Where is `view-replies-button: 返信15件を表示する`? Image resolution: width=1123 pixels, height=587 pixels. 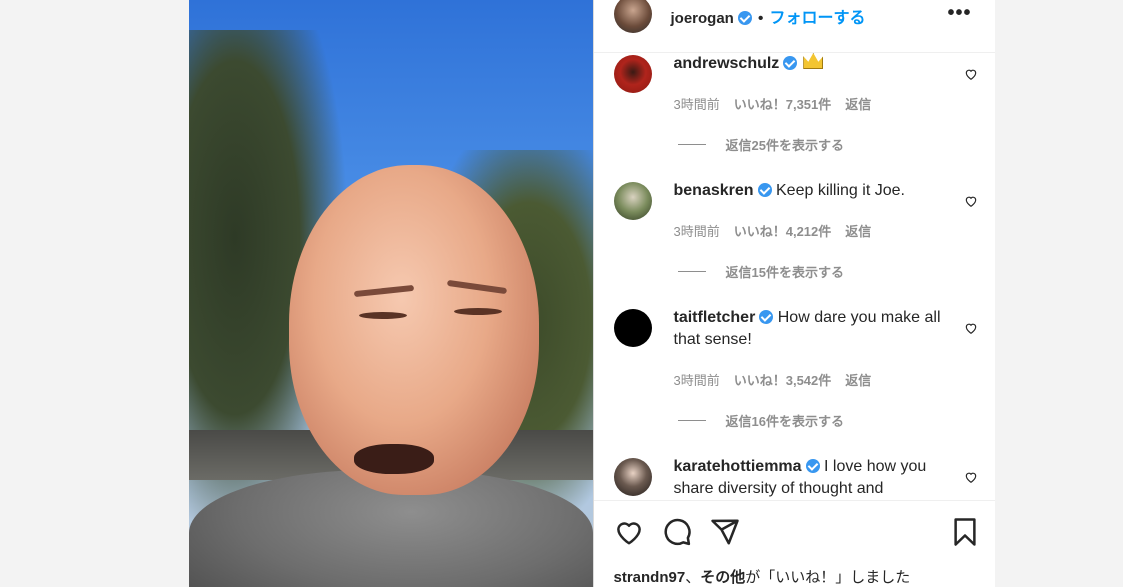 view-replies-button: 返信15件を表示する is located at coordinates (760, 271).